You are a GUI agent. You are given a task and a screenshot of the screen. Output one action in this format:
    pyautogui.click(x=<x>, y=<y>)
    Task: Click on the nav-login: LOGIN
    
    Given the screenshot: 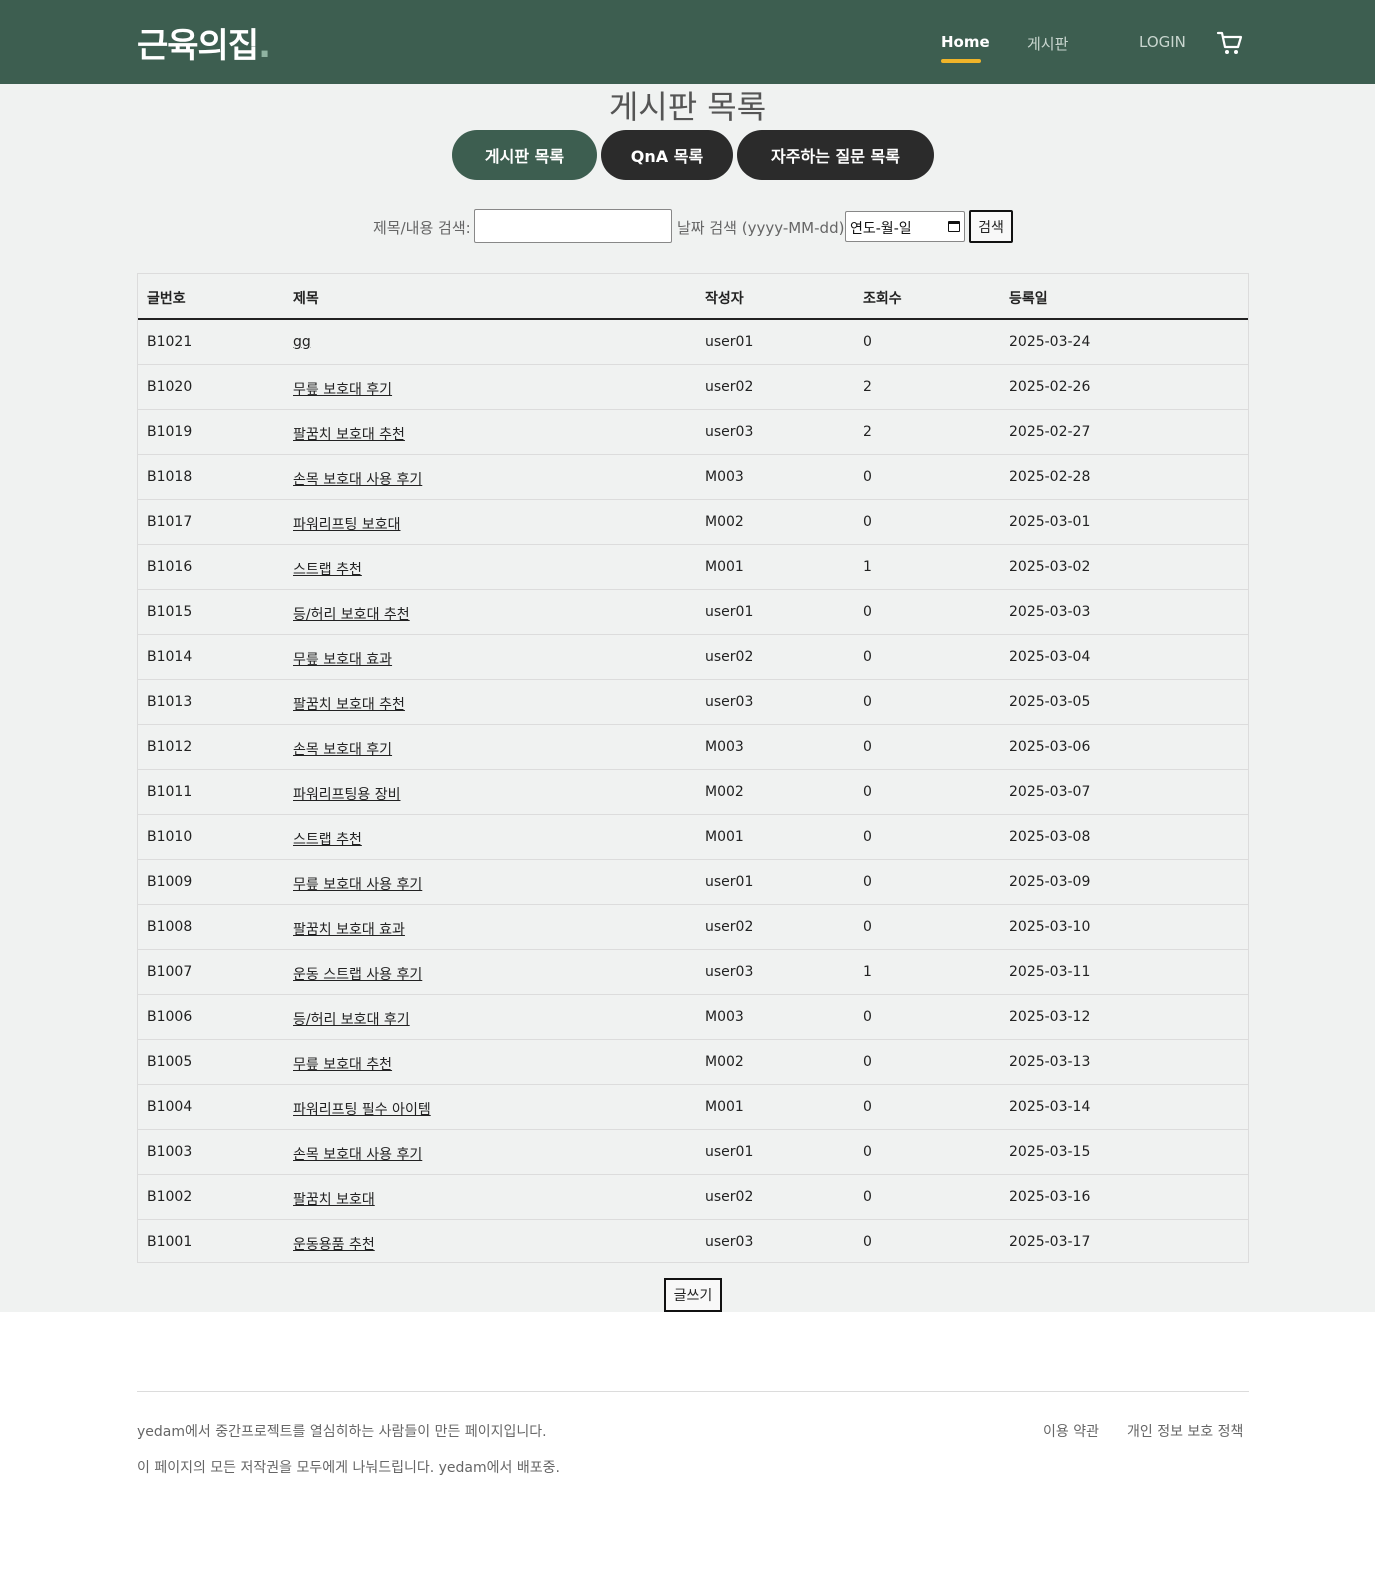 What is the action you would take?
    pyautogui.click(x=1162, y=42)
    